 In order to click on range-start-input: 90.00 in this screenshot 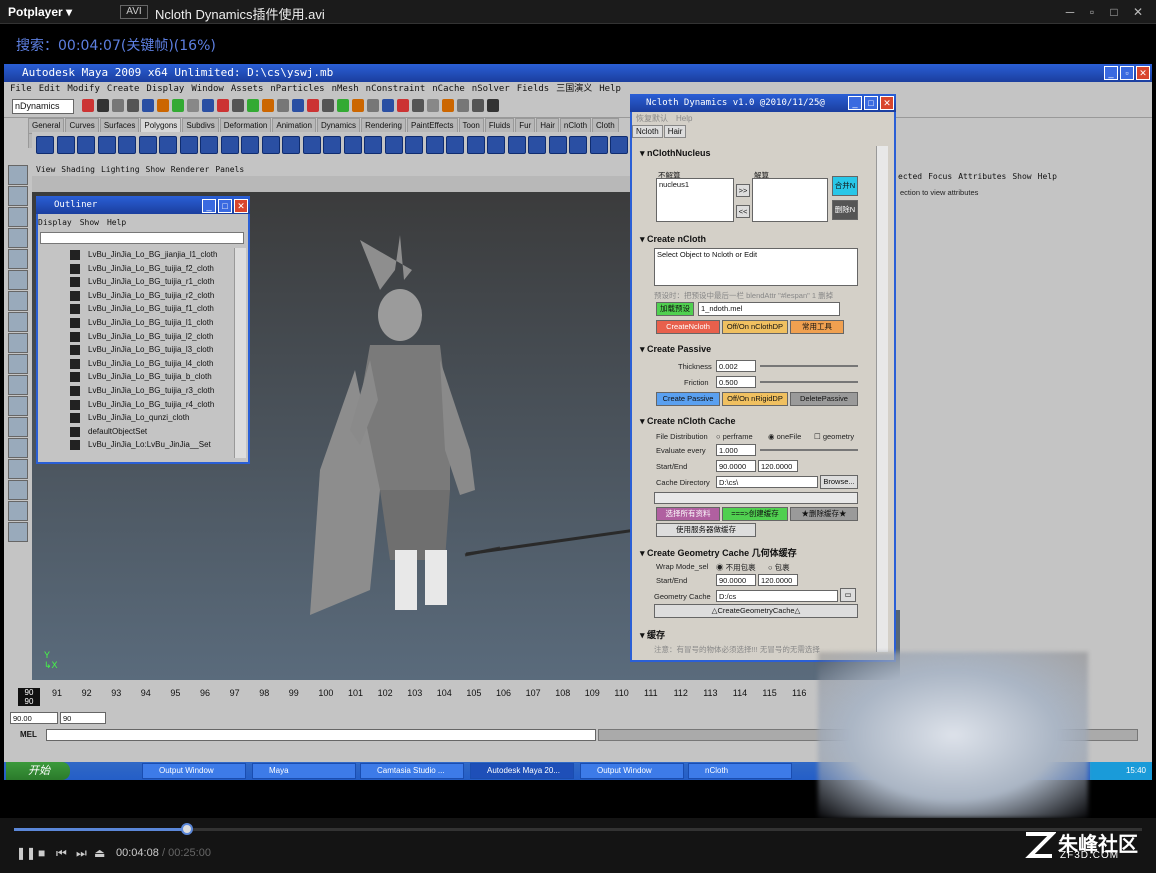, I will do `click(34, 718)`.